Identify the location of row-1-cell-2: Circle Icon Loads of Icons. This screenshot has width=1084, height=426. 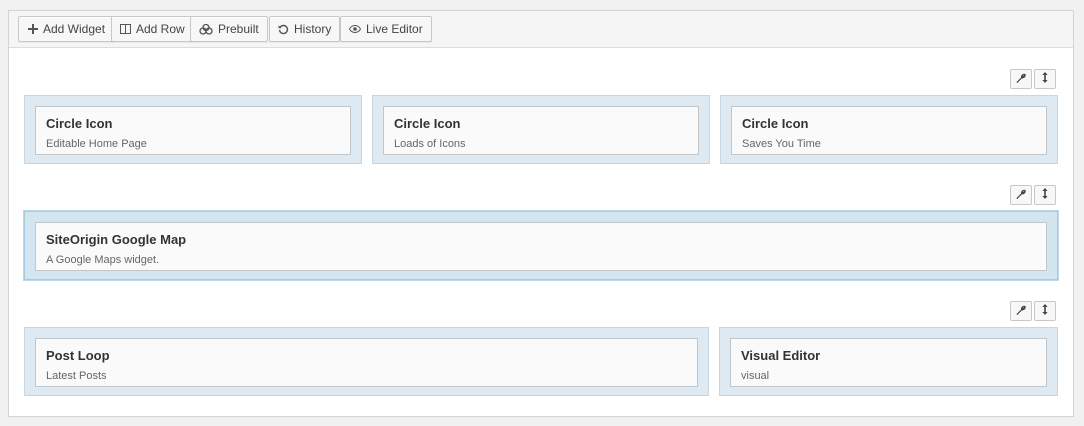
(541, 129).